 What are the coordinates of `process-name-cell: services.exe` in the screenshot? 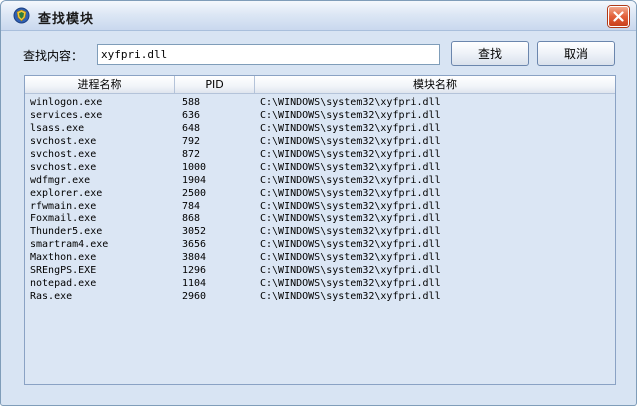 It's located at (66, 115).